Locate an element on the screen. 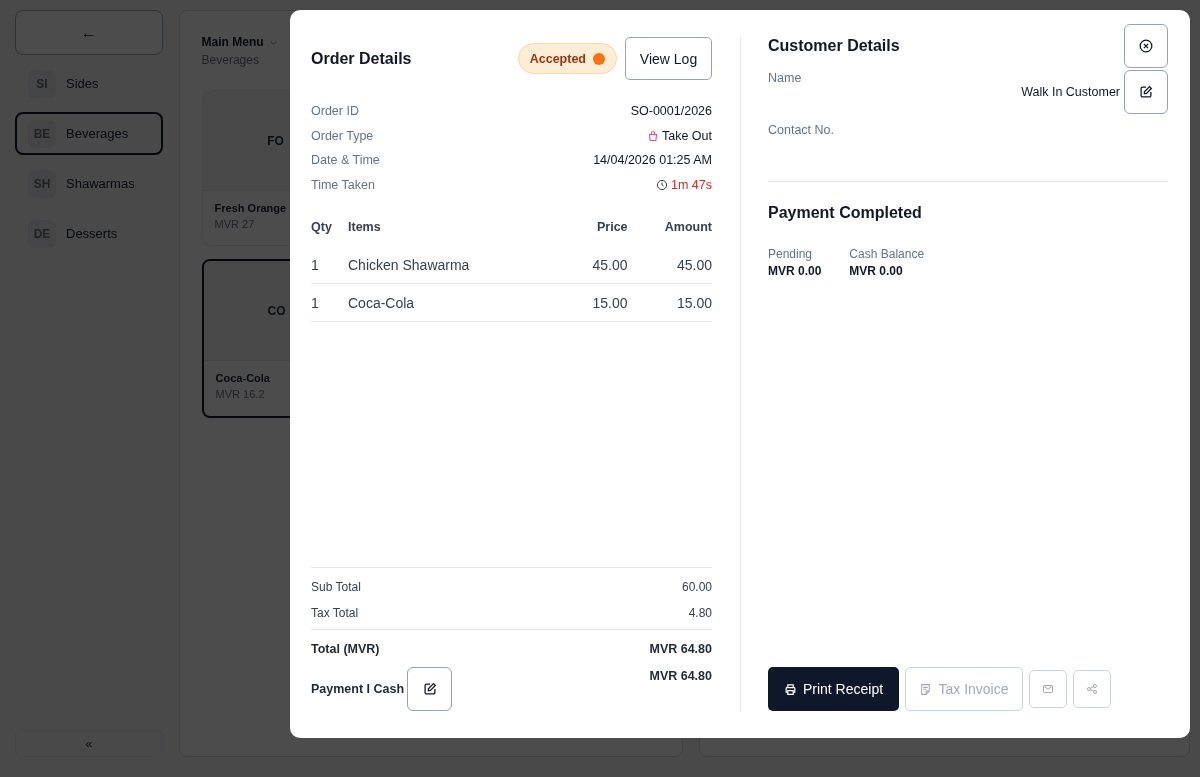 This screenshot has width=1200, height=777. total-label: Sub Total is located at coordinates (336, 587).